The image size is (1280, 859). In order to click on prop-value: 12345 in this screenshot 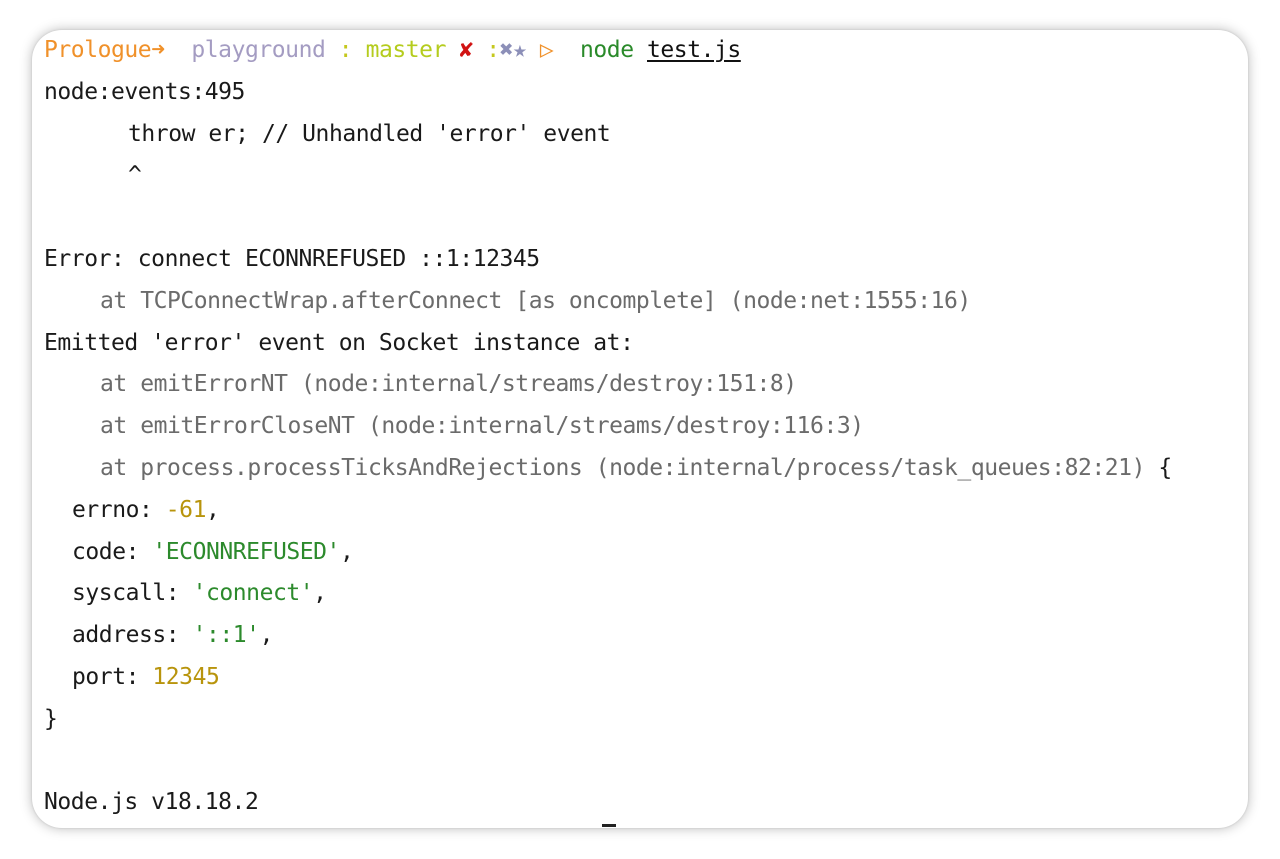, I will do `click(186, 676)`.